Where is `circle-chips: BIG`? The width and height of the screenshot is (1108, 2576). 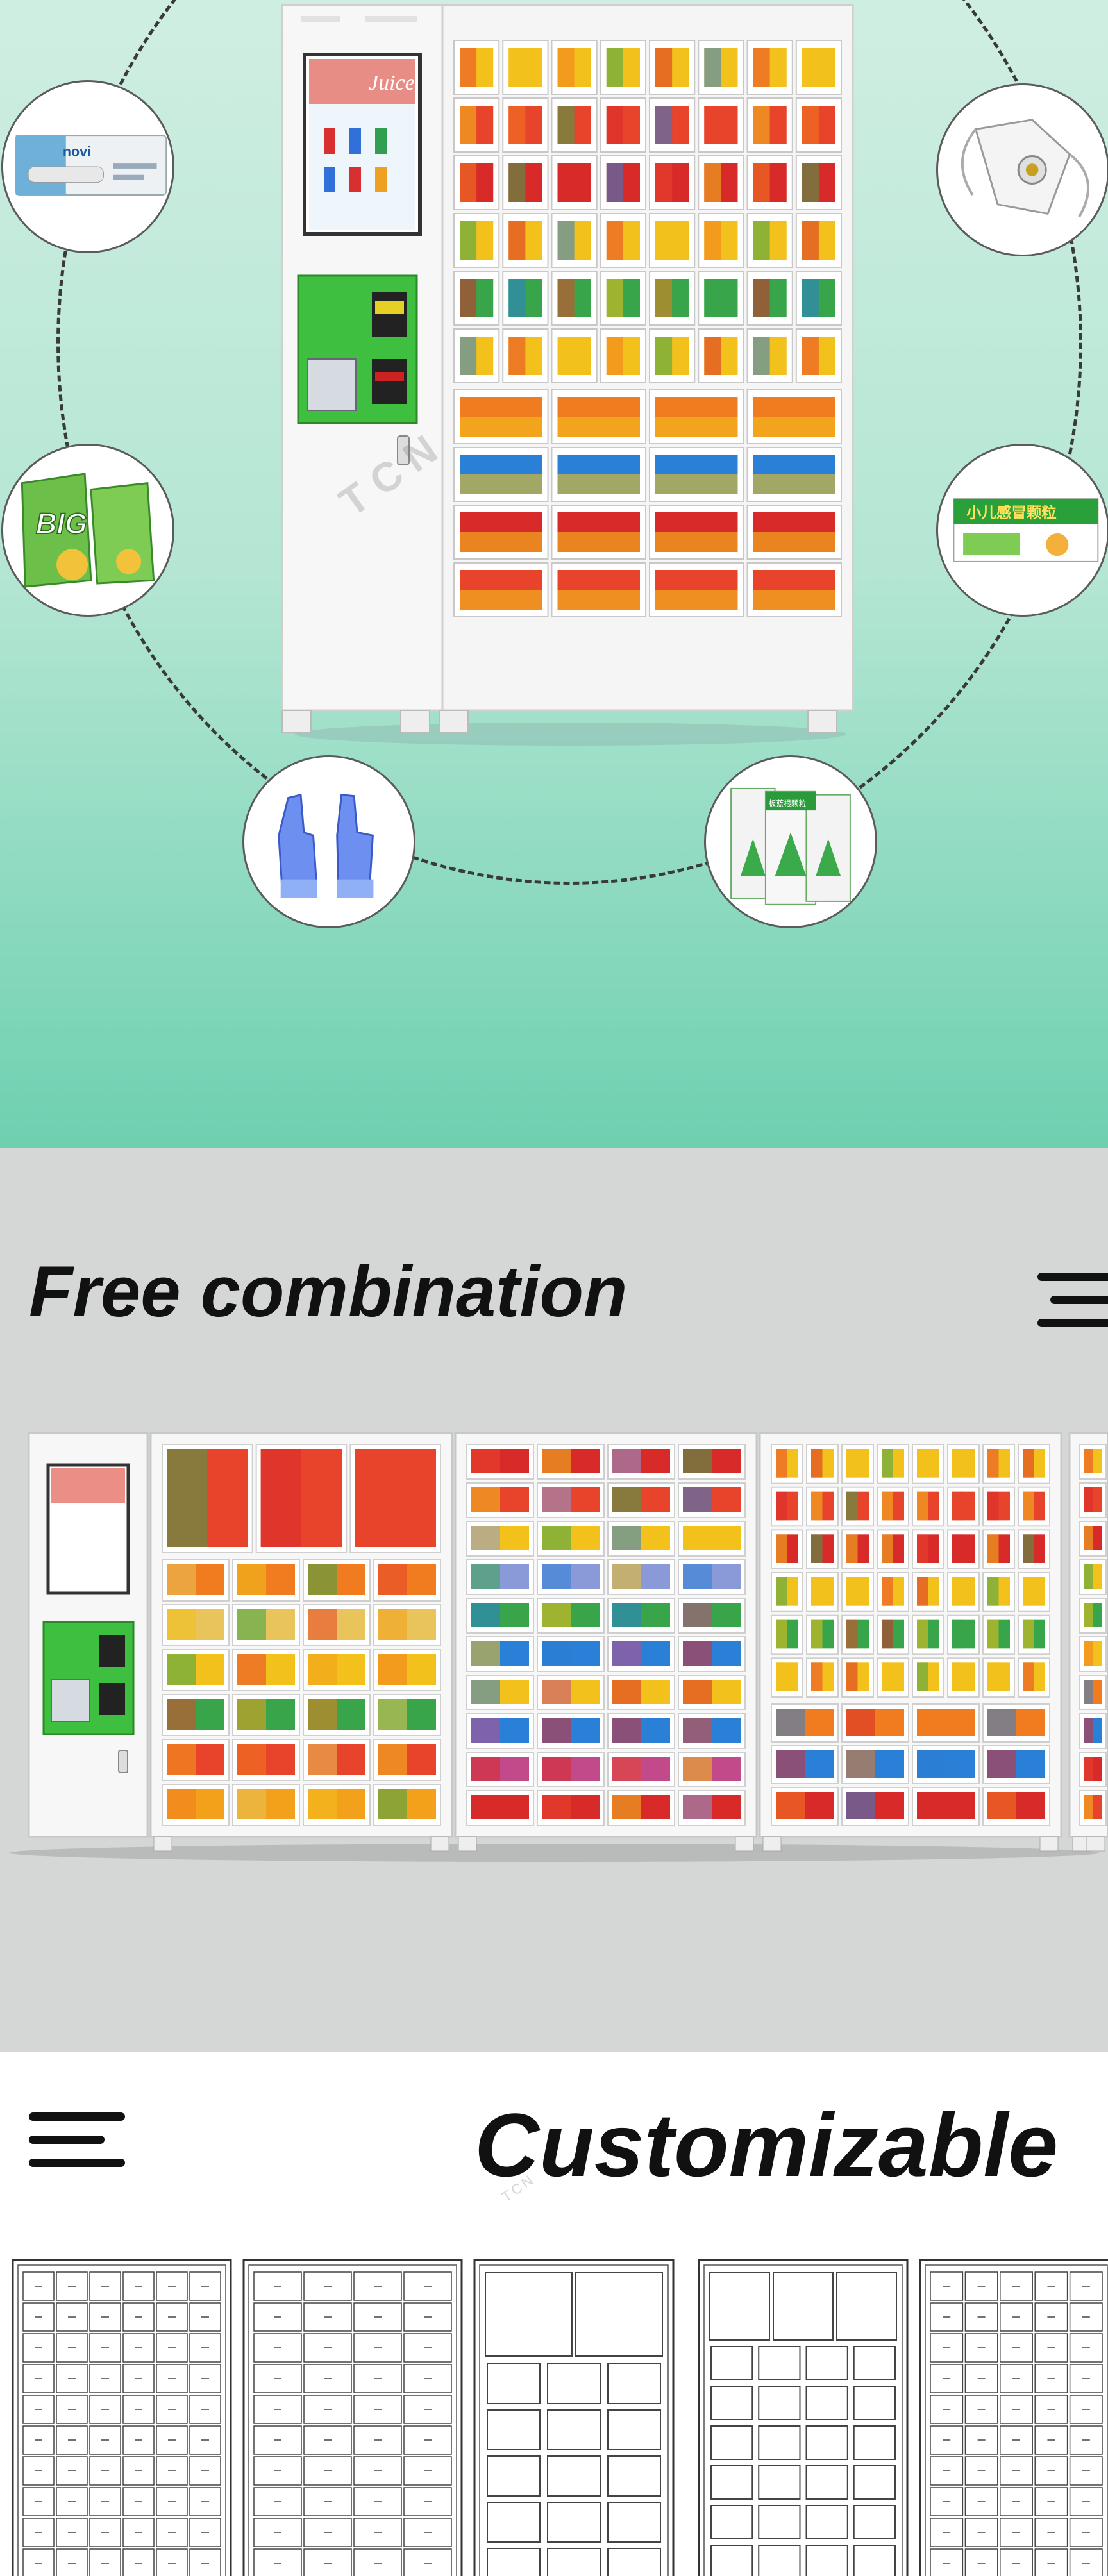 circle-chips: BIG is located at coordinates (87, 530).